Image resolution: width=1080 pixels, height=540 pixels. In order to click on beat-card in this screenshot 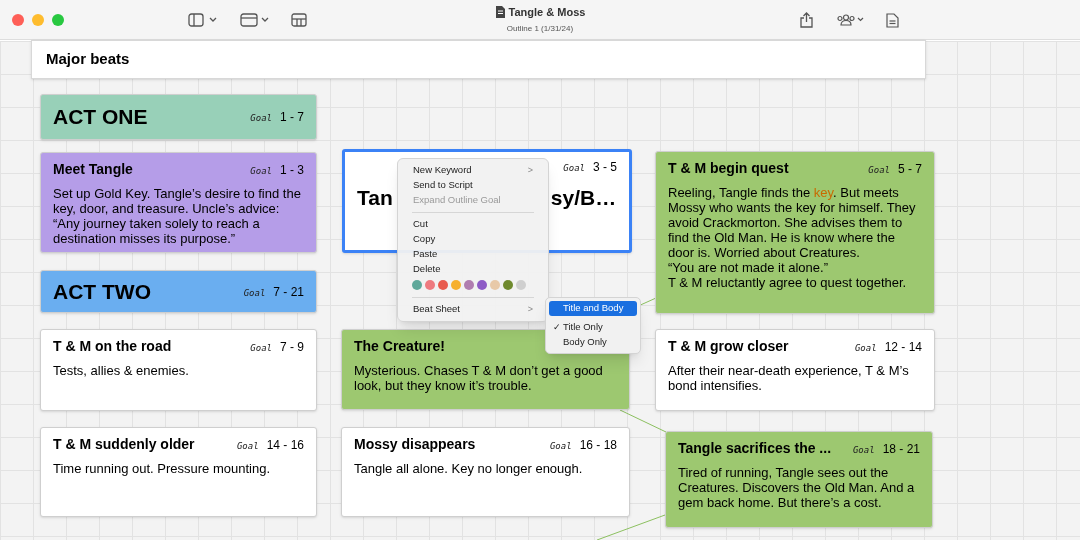, I will do `click(795, 232)`.